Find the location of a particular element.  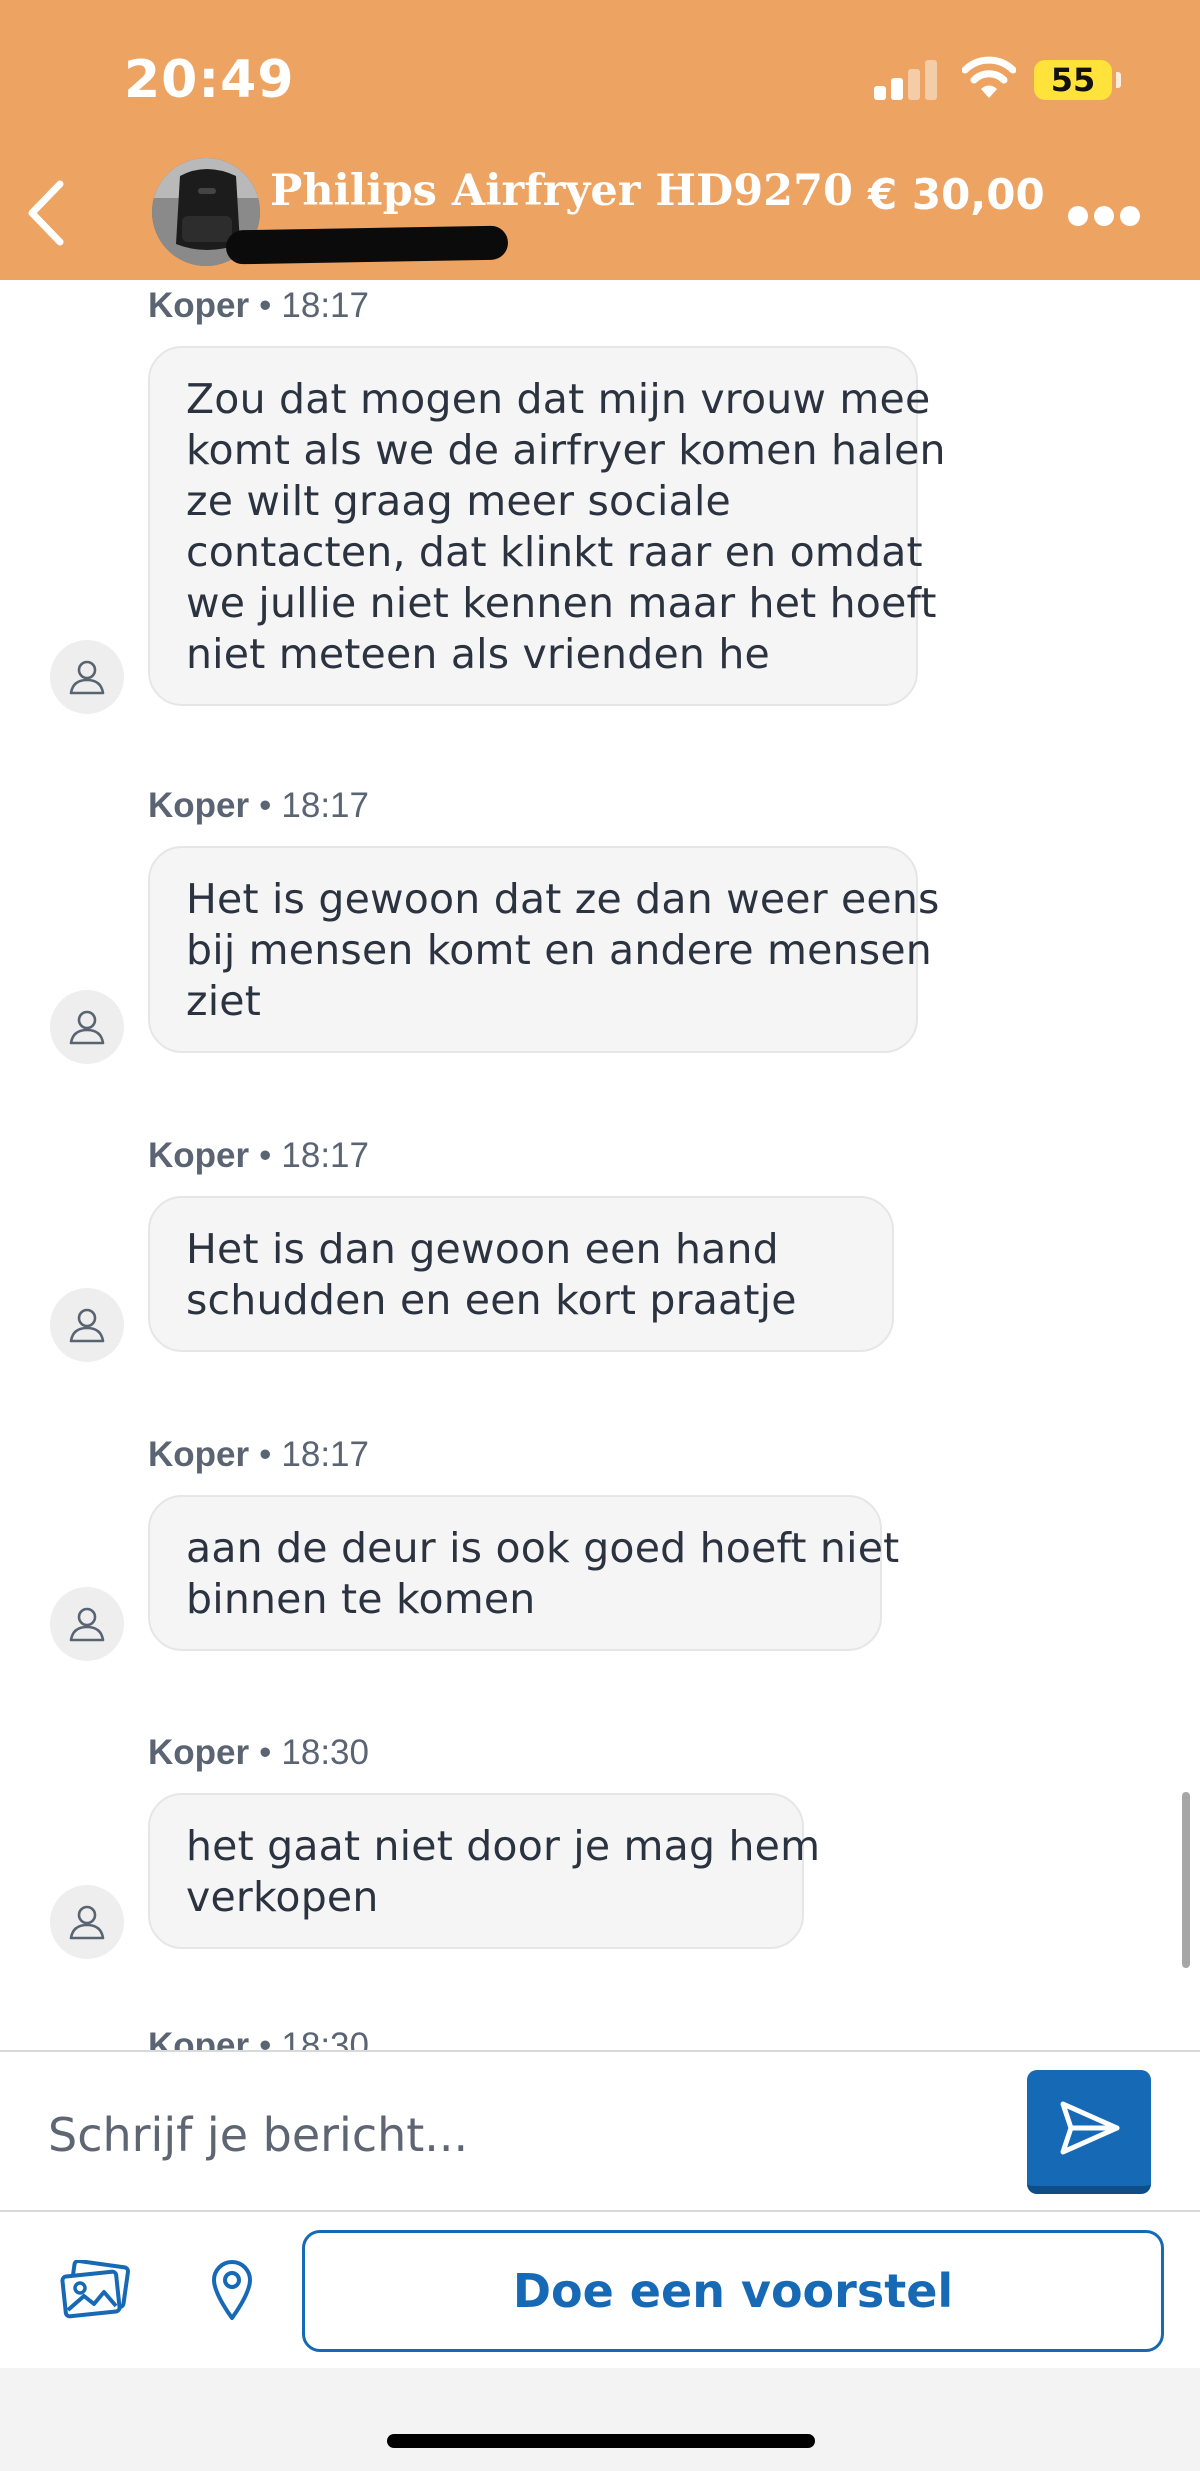

send-icon is located at coordinates (1090, 2128).